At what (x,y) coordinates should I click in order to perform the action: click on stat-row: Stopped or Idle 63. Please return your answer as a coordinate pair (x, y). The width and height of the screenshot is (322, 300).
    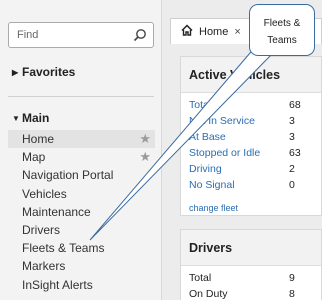
    Looking at the image, I should click on (255, 153).